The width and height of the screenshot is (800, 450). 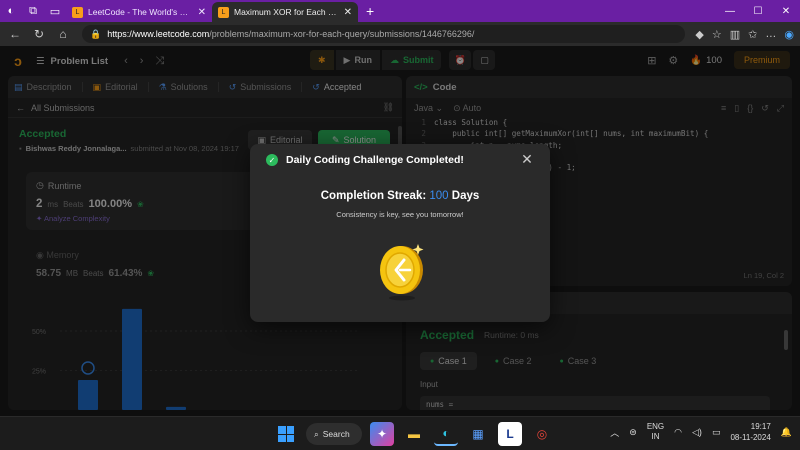 I want to click on modal-header: ✓ Daily Coding Challenge Completed!, so click(x=365, y=160).